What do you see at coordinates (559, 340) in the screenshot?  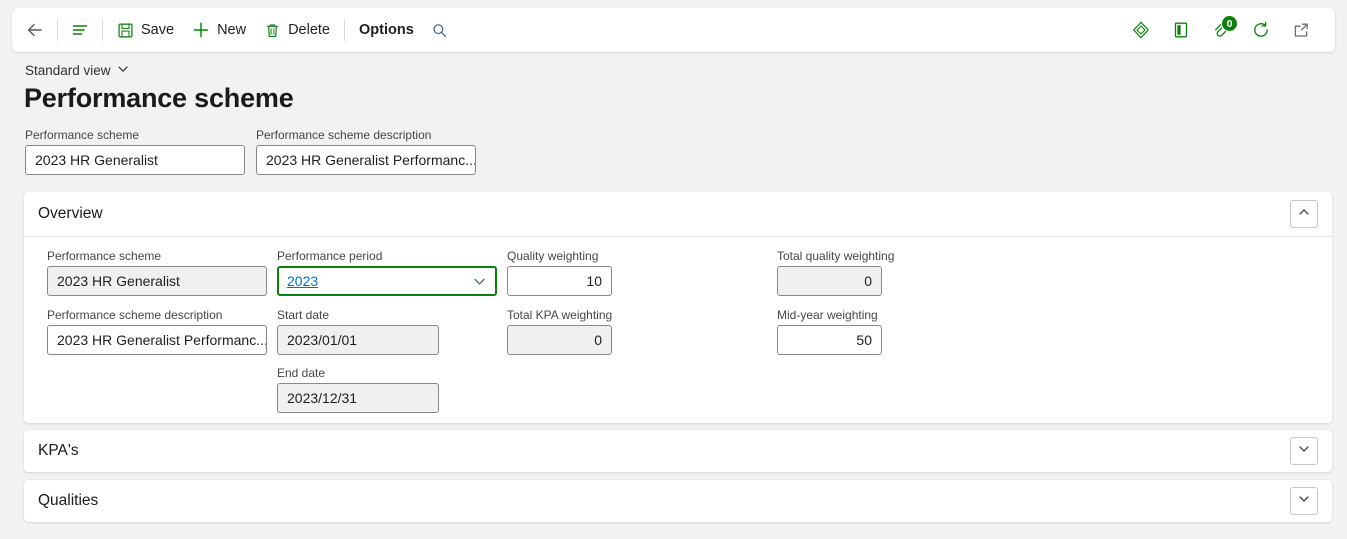 I see `overview-total-kpa-weighting-input: 0` at bounding box center [559, 340].